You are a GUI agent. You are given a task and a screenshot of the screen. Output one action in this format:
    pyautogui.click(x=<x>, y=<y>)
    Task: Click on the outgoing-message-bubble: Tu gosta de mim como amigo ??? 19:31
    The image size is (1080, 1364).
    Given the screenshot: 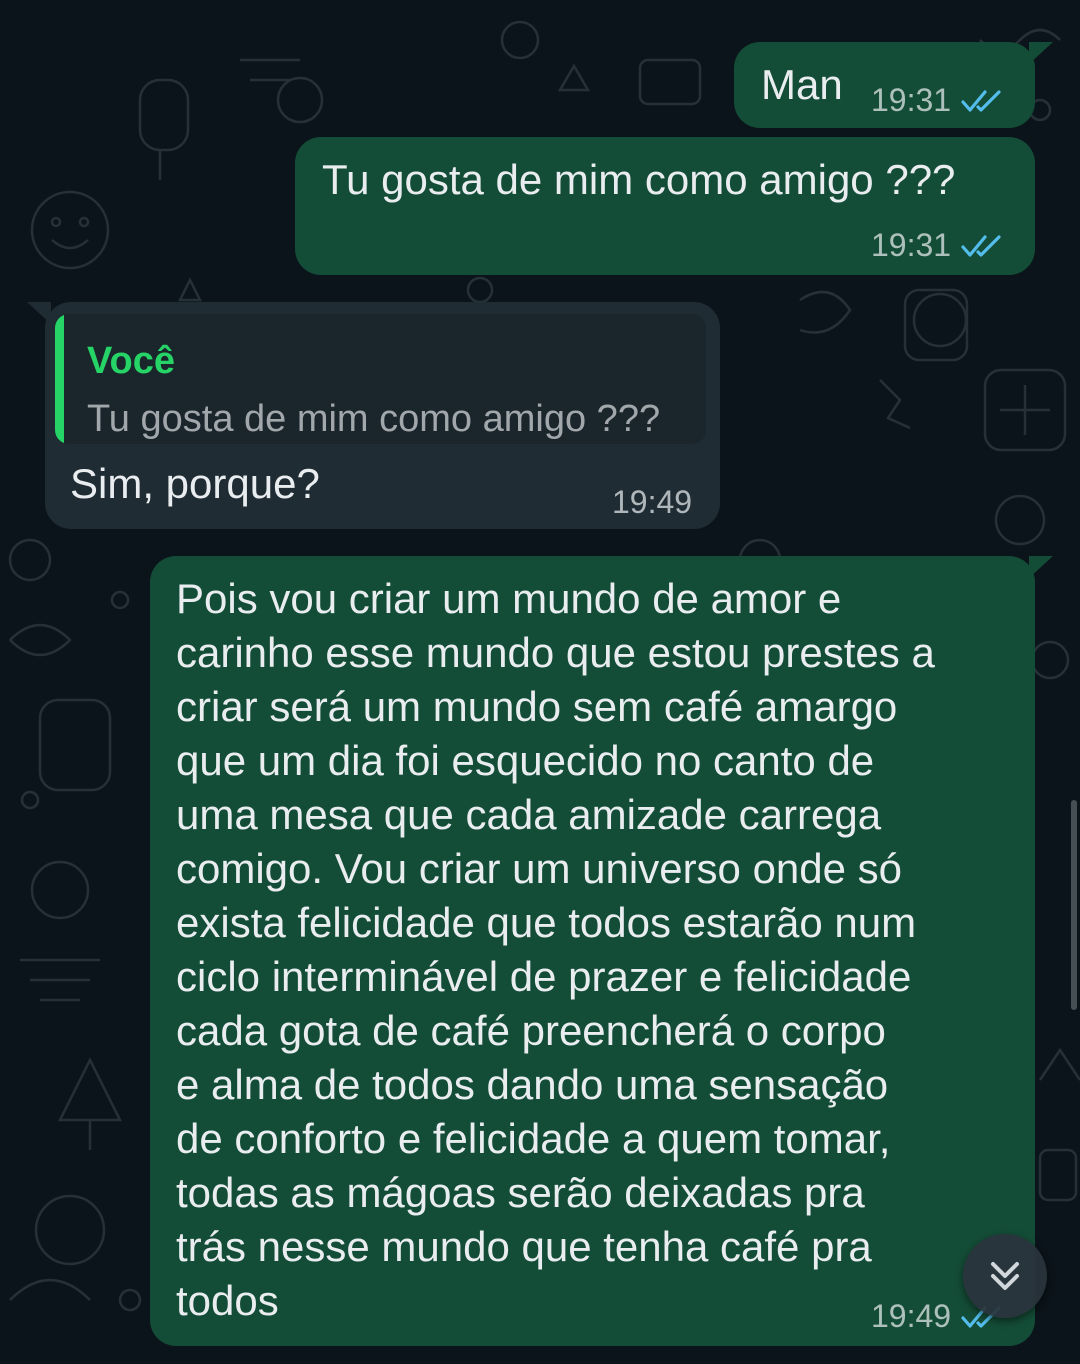 What is the action you would take?
    pyautogui.click(x=665, y=206)
    